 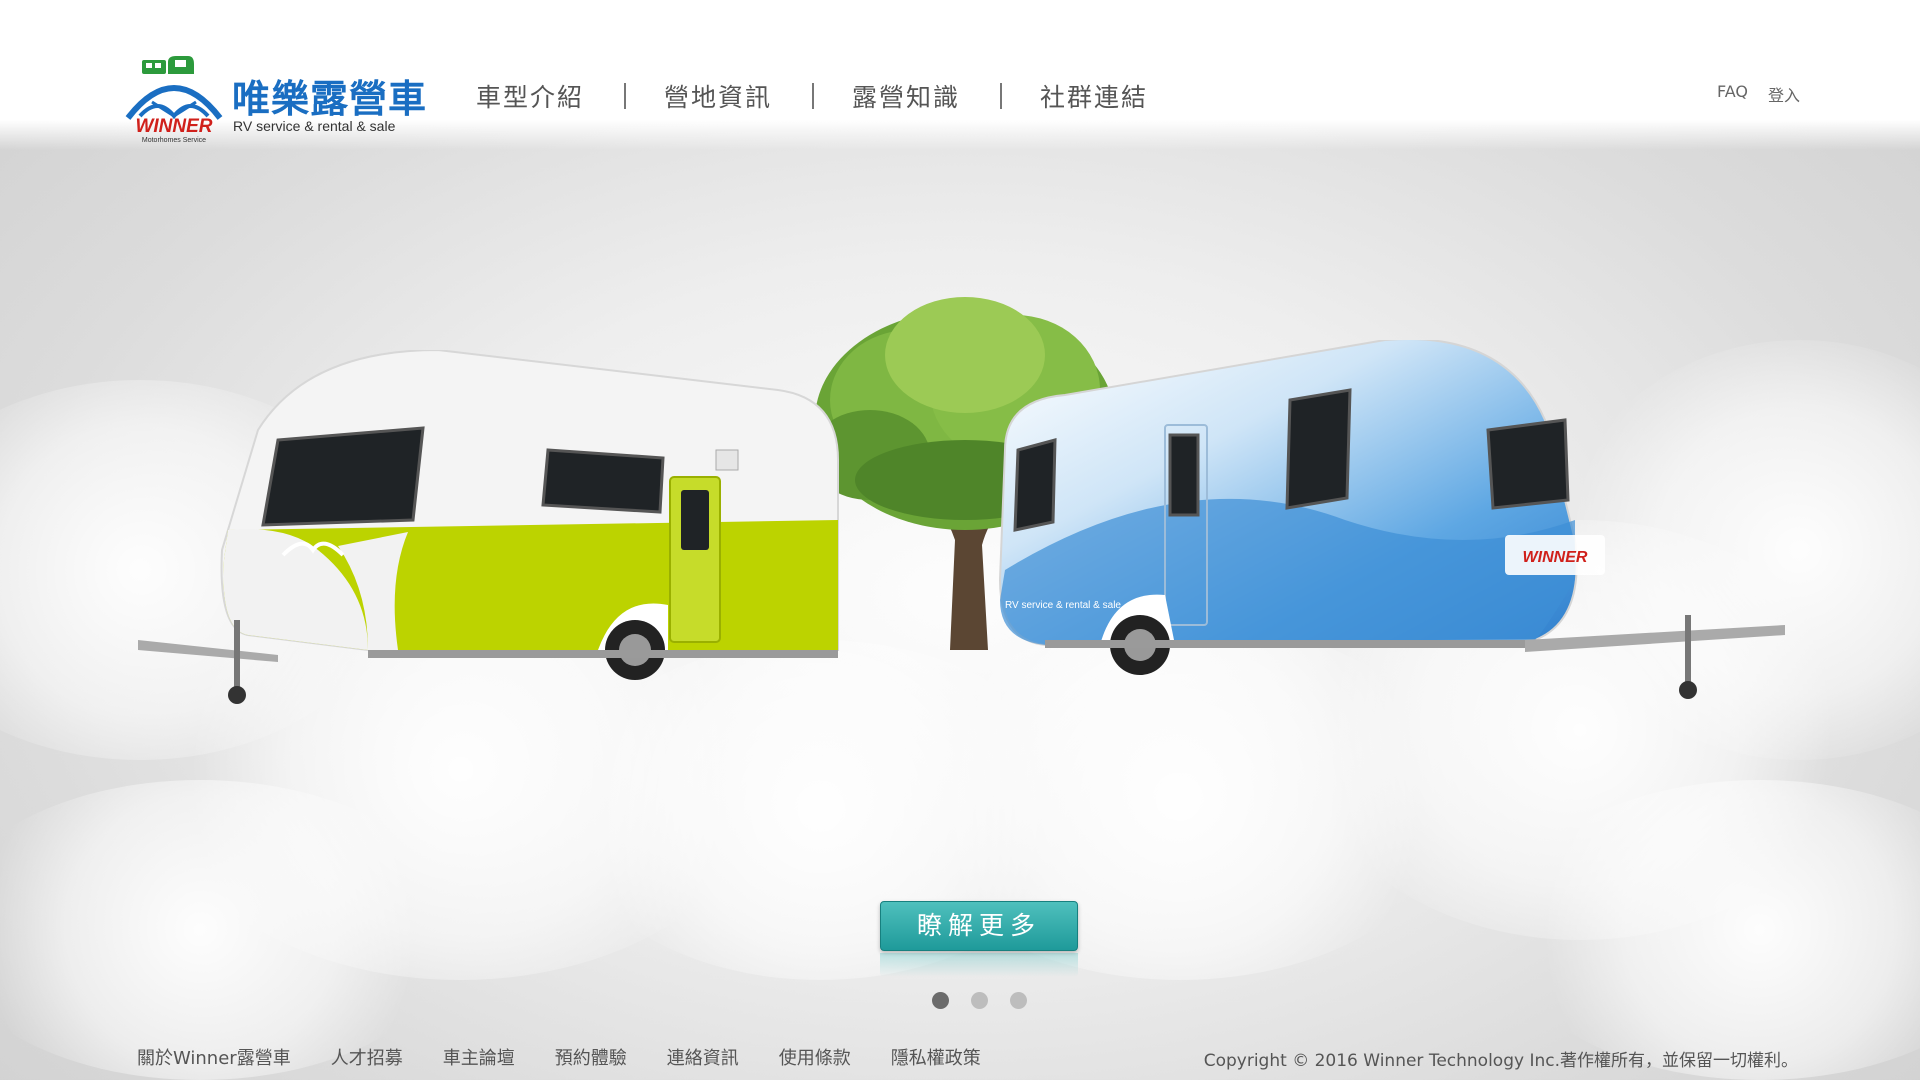 I want to click on footer-link-careers: 人才招募, so click(x=367, y=1057).